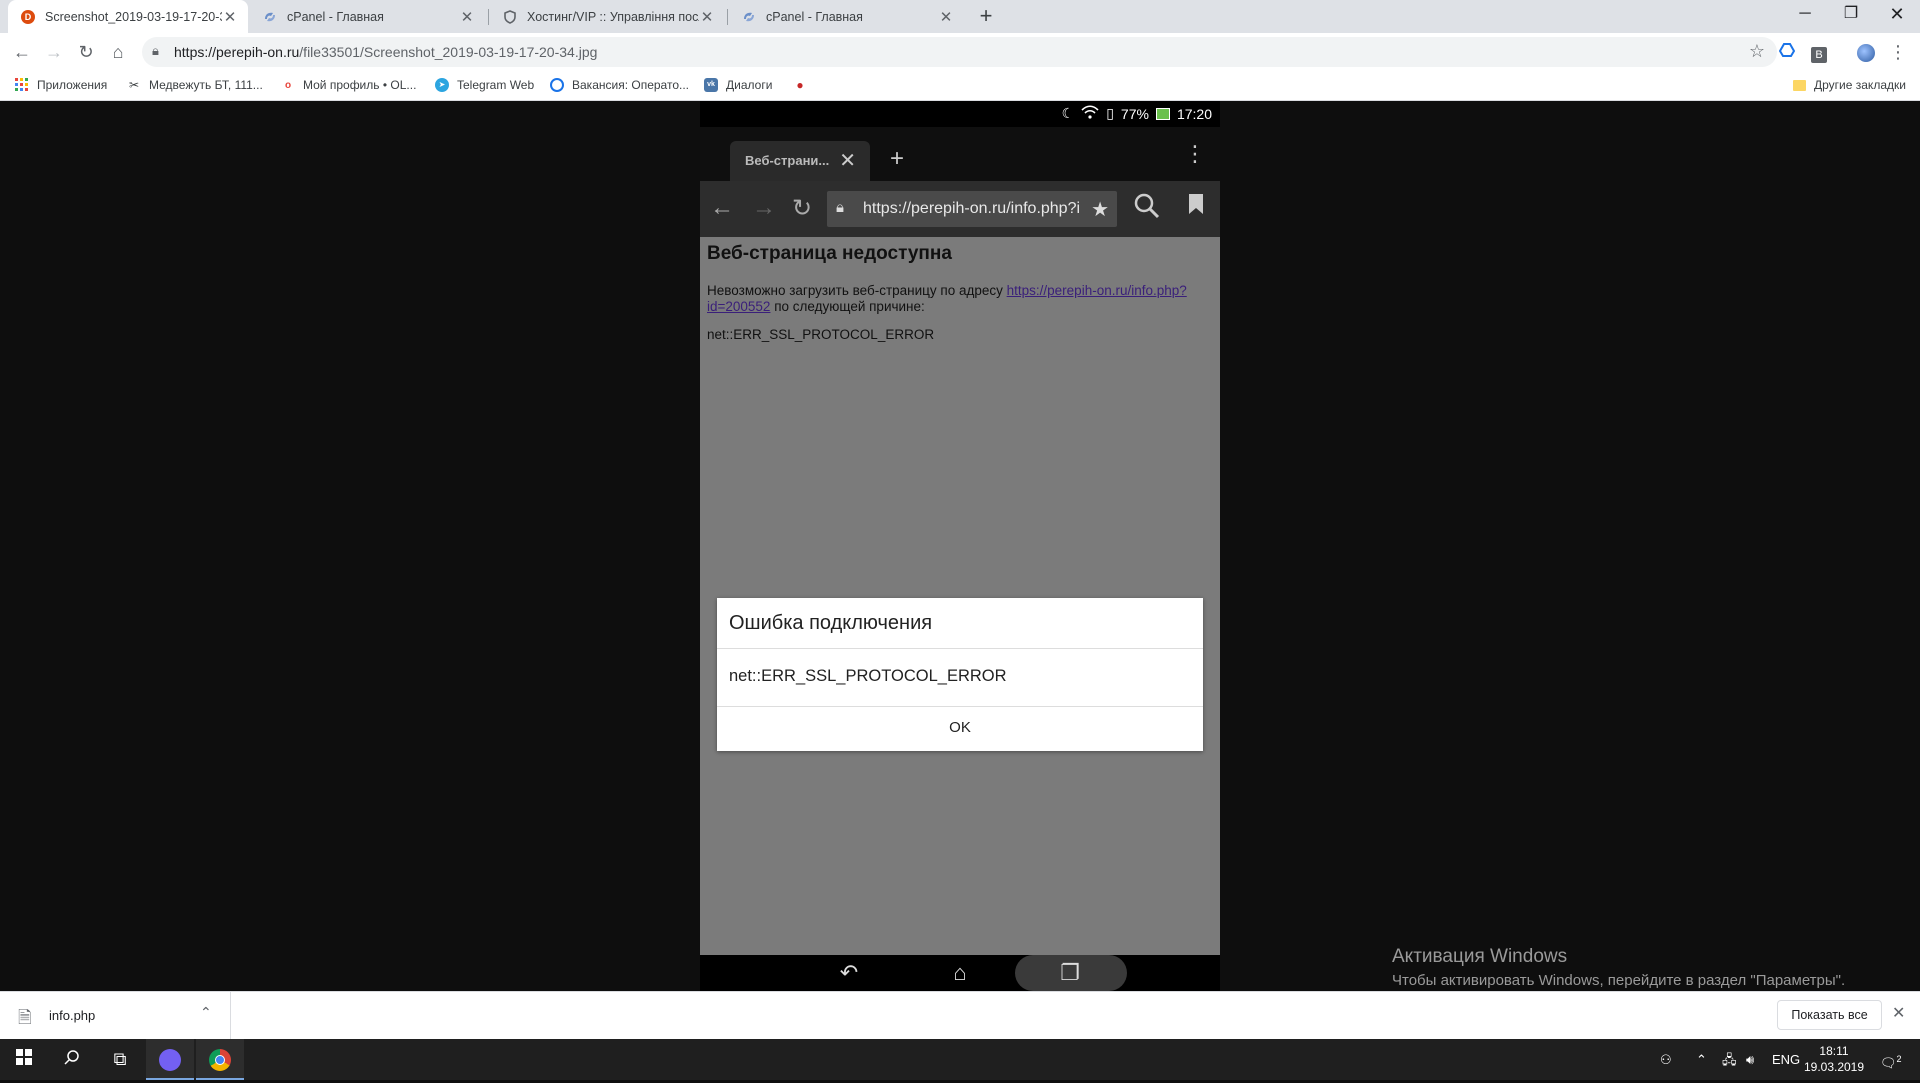 This screenshot has height=1083, width=1920. I want to click on star-icon: ★, so click(1100, 209).